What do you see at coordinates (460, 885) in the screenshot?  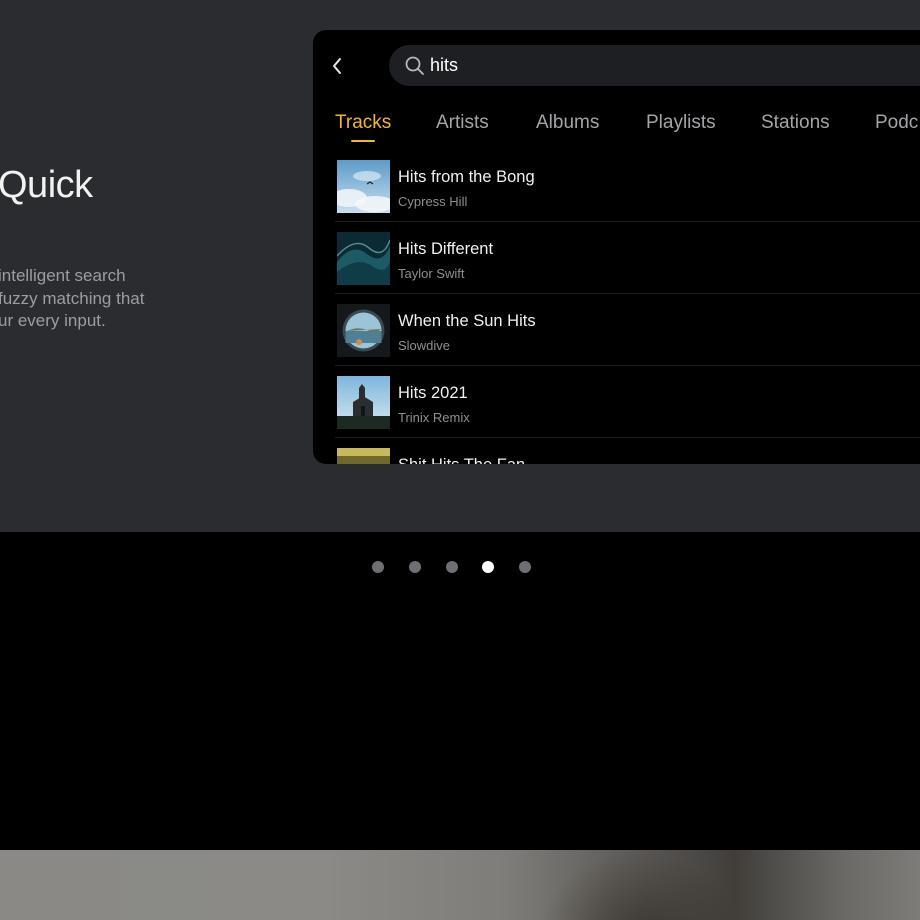 I see `background-photo` at bounding box center [460, 885].